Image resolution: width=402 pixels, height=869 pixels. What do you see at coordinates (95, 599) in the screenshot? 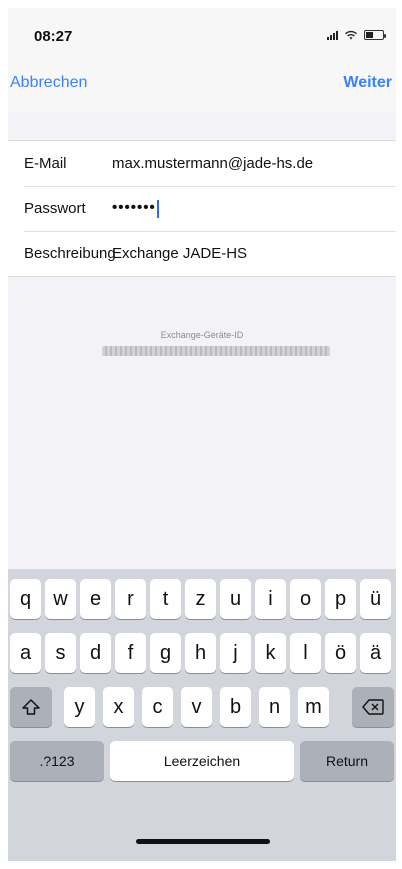
I see `key-e: e` at bounding box center [95, 599].